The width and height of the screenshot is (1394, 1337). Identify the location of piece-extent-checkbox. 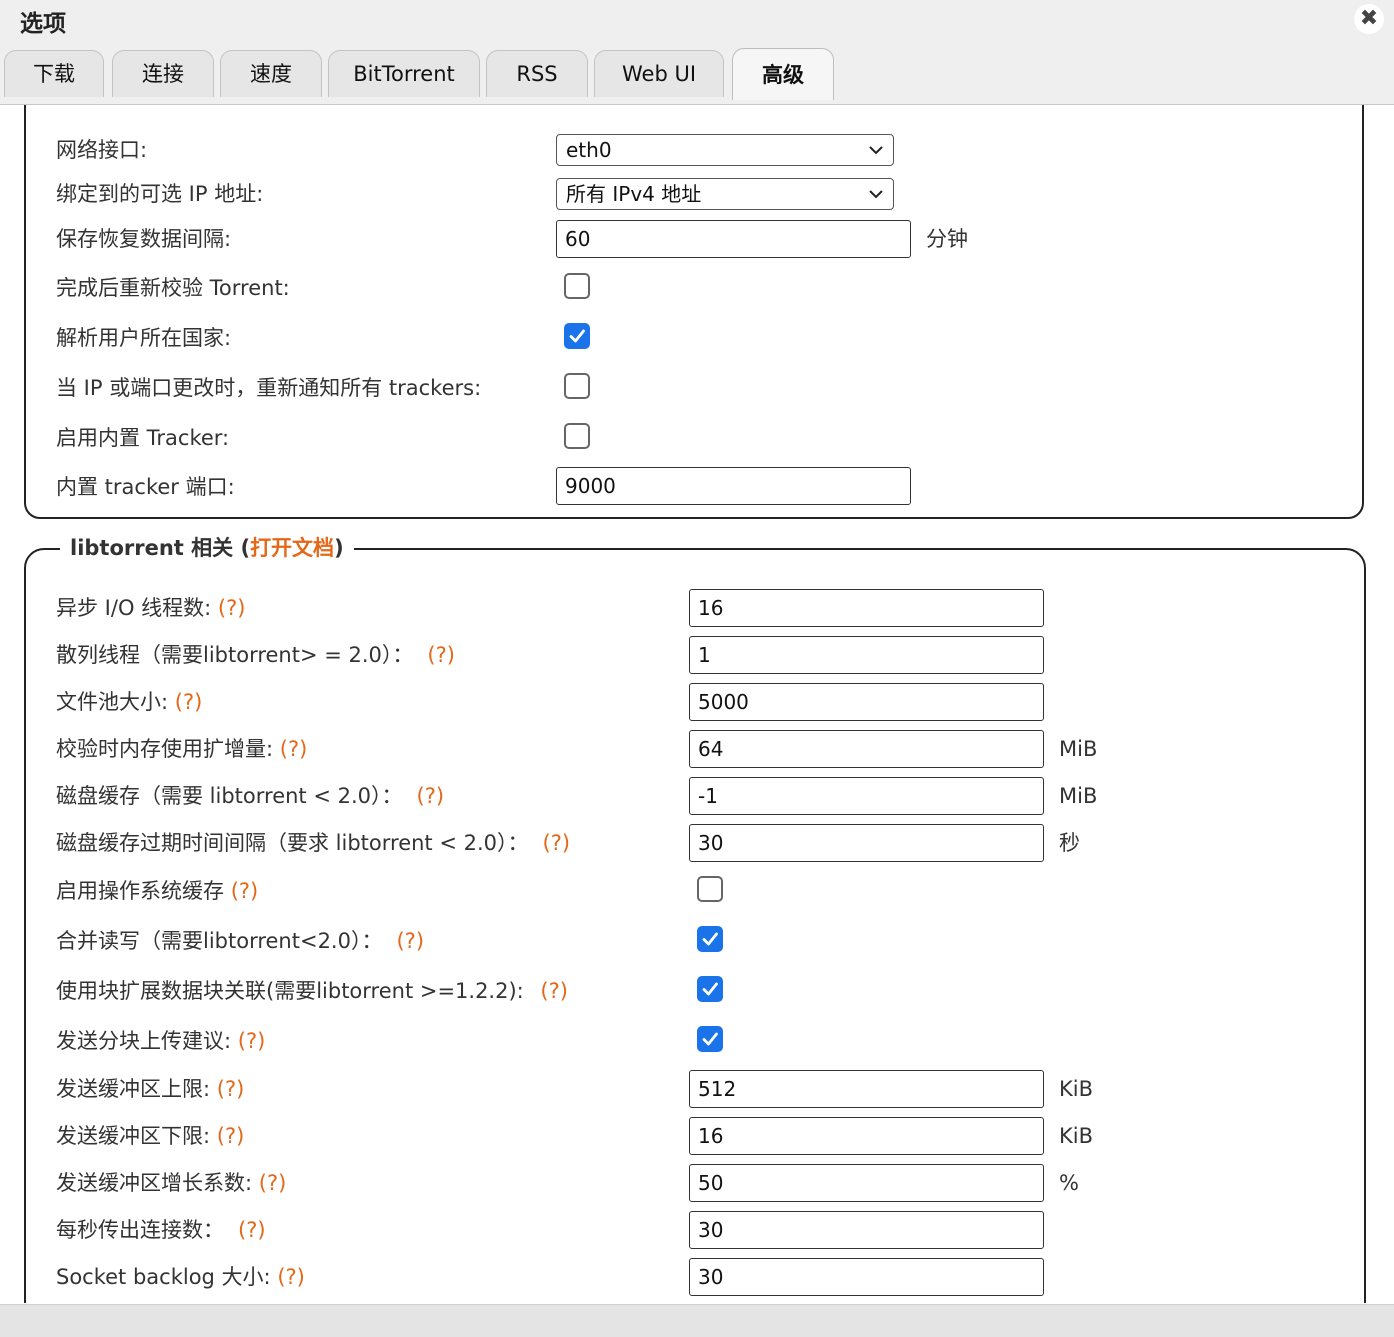
(710, 989).